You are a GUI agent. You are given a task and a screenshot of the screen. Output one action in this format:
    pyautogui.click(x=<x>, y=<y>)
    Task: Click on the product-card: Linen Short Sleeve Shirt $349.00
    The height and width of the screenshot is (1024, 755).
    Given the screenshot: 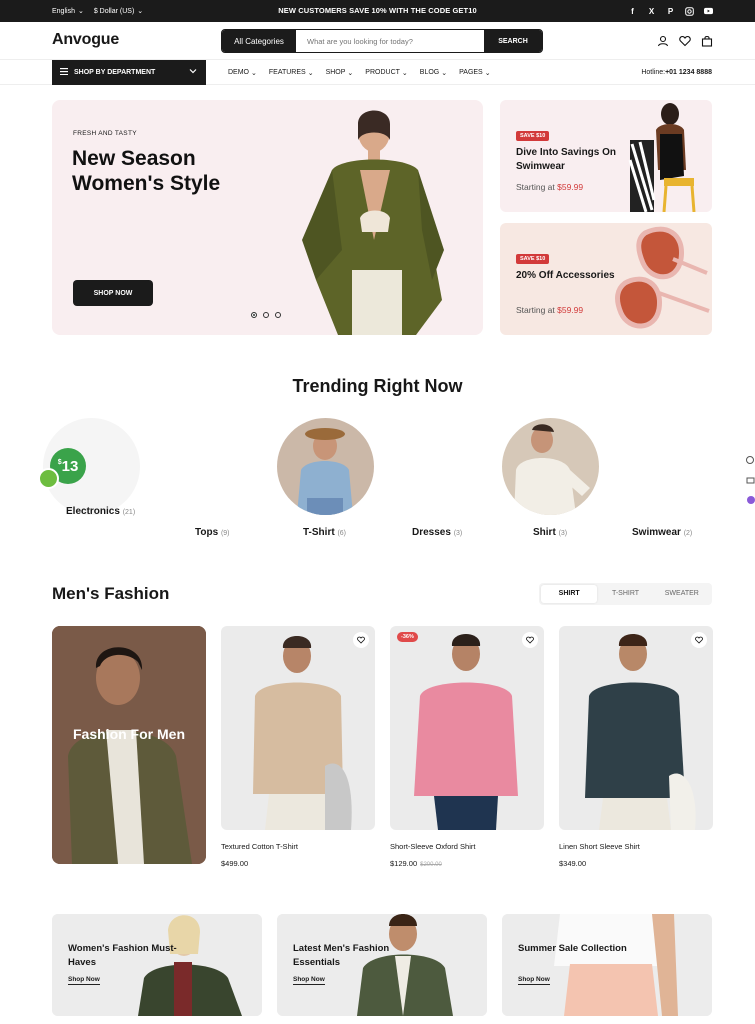 What is the action you would take?
    pyautogui.click(x=636, y=747)
    